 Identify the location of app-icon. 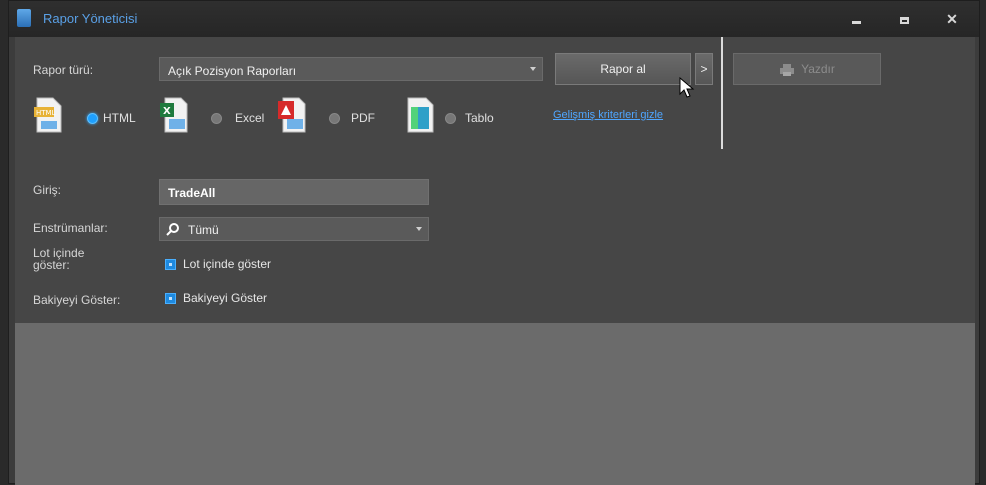
(24, 18).